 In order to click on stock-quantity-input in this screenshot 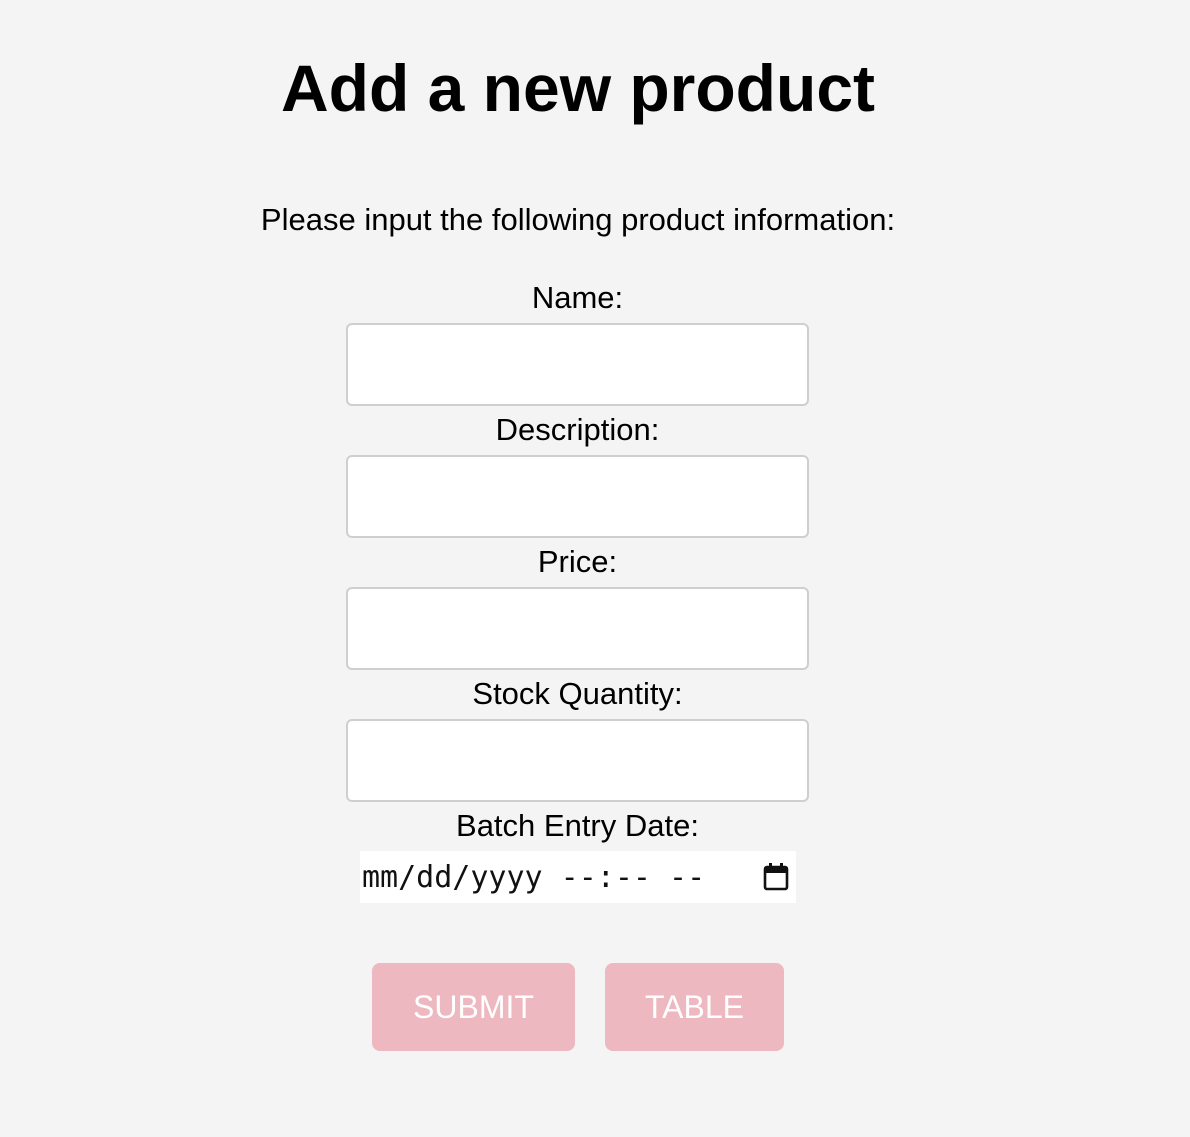, I will do `click(577, 760)`.